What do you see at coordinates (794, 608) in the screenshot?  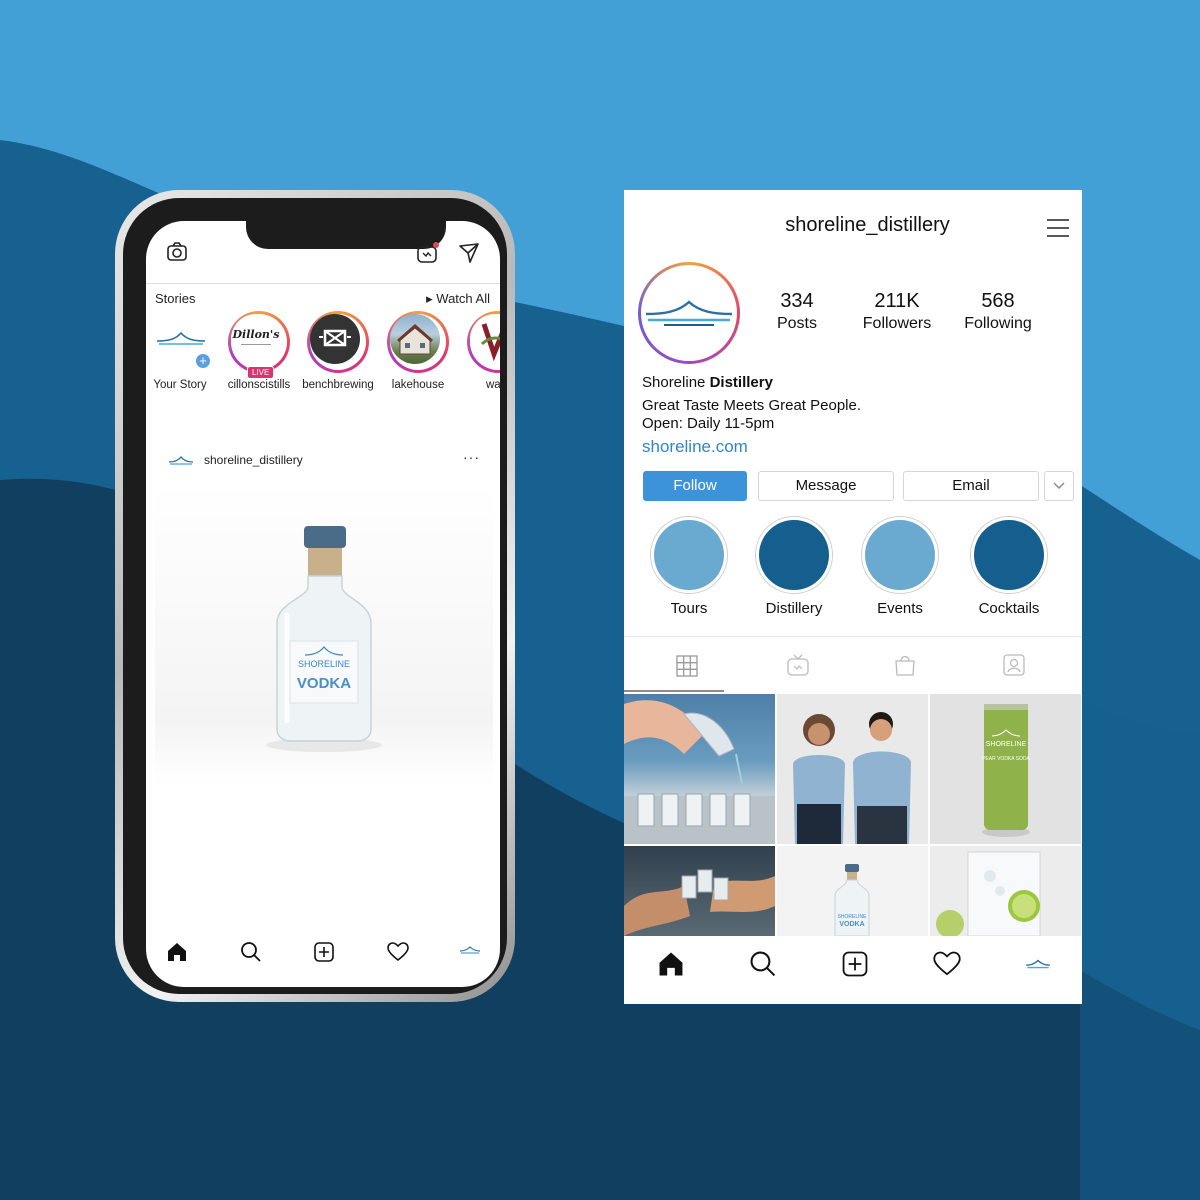 I see `highlight-label: Distillery` at bounding box center [794, 608].